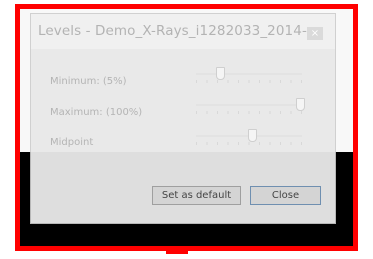 The image size is (373, 259). I want to click on minimum-slider, so click(249, 76).